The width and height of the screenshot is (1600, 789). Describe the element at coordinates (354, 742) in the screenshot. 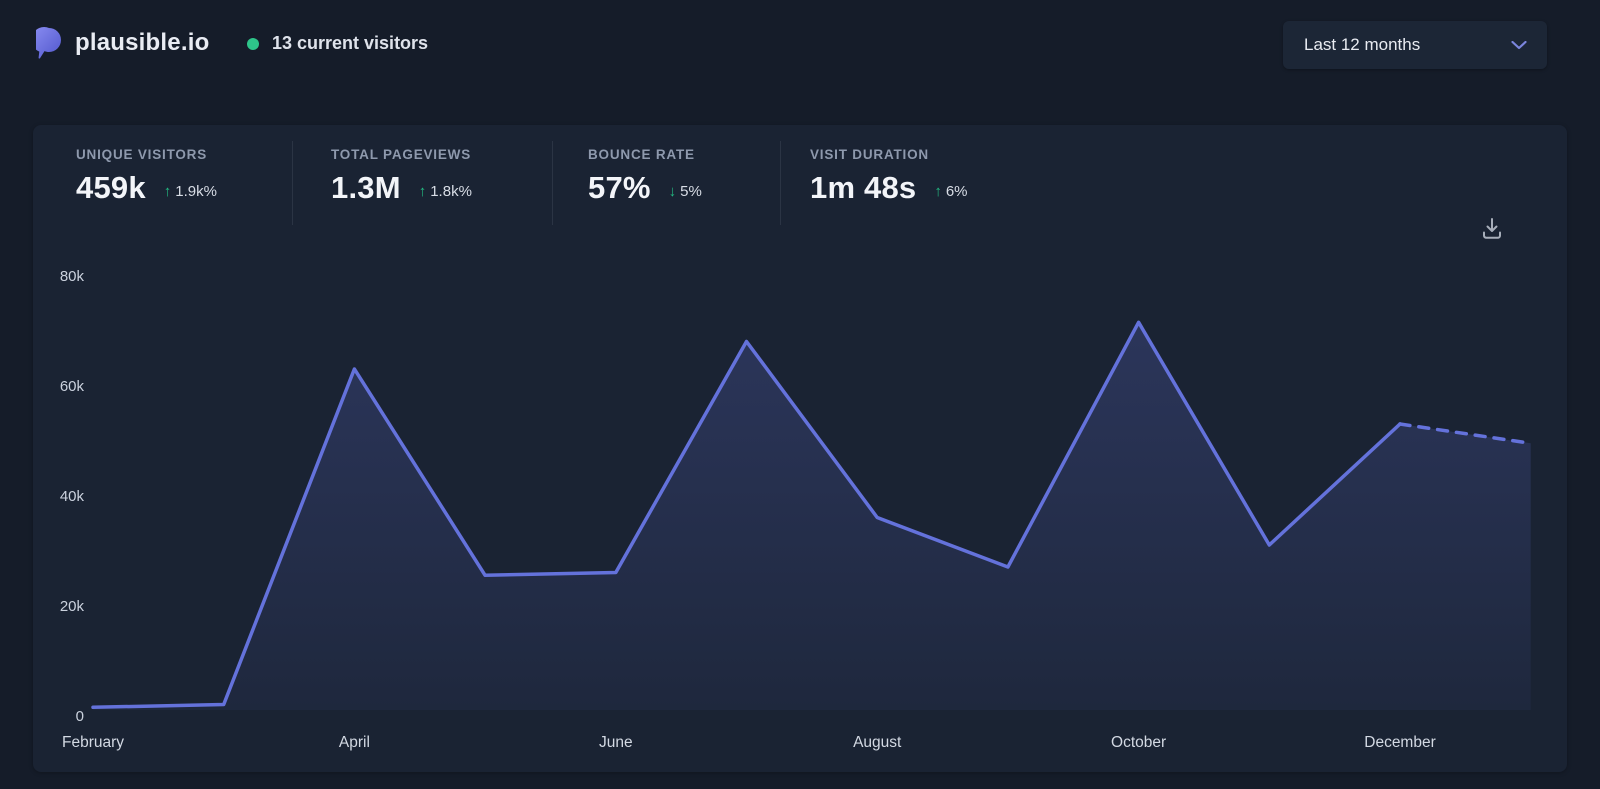

I see `x-axis-label: April` at that location.